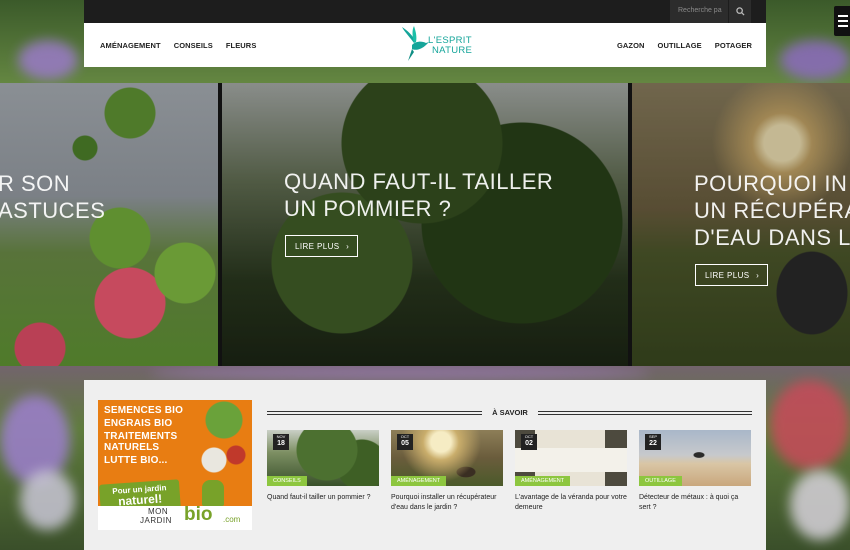 This screenshot has height=550, width=850. What do you see at coordinates (193, 45) in the screenshot?
I see `nav-item-conseils: CONSEILS` at bounding box center [193, 45].